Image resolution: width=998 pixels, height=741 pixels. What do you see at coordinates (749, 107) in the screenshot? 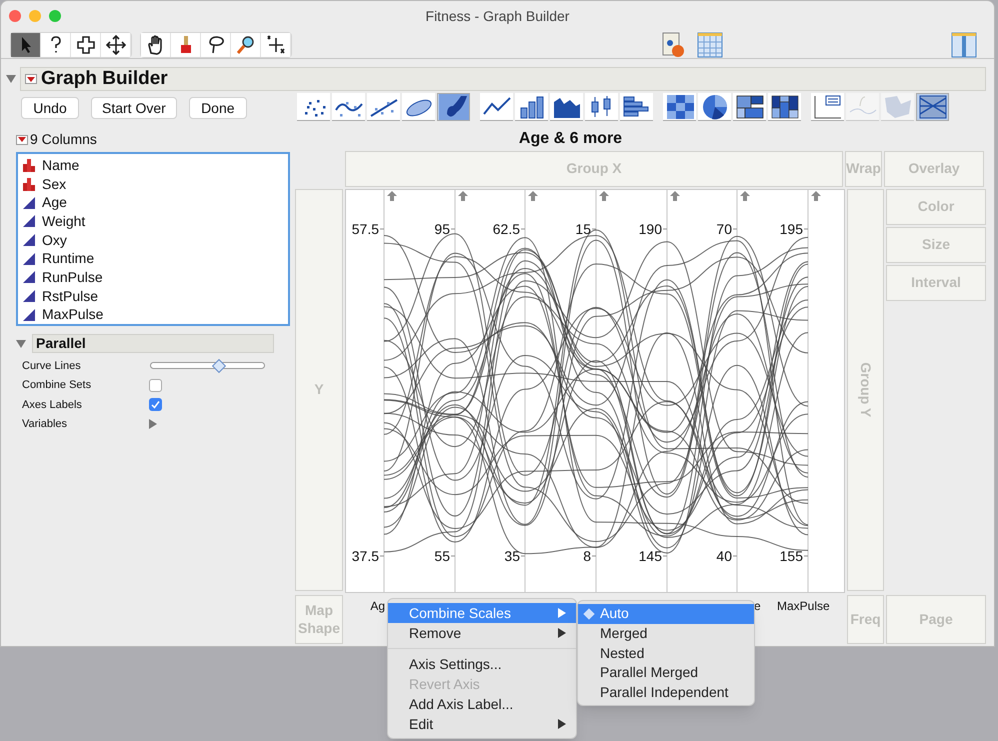
I see `treemap-graph-icon` at bounding box center [749, 107].